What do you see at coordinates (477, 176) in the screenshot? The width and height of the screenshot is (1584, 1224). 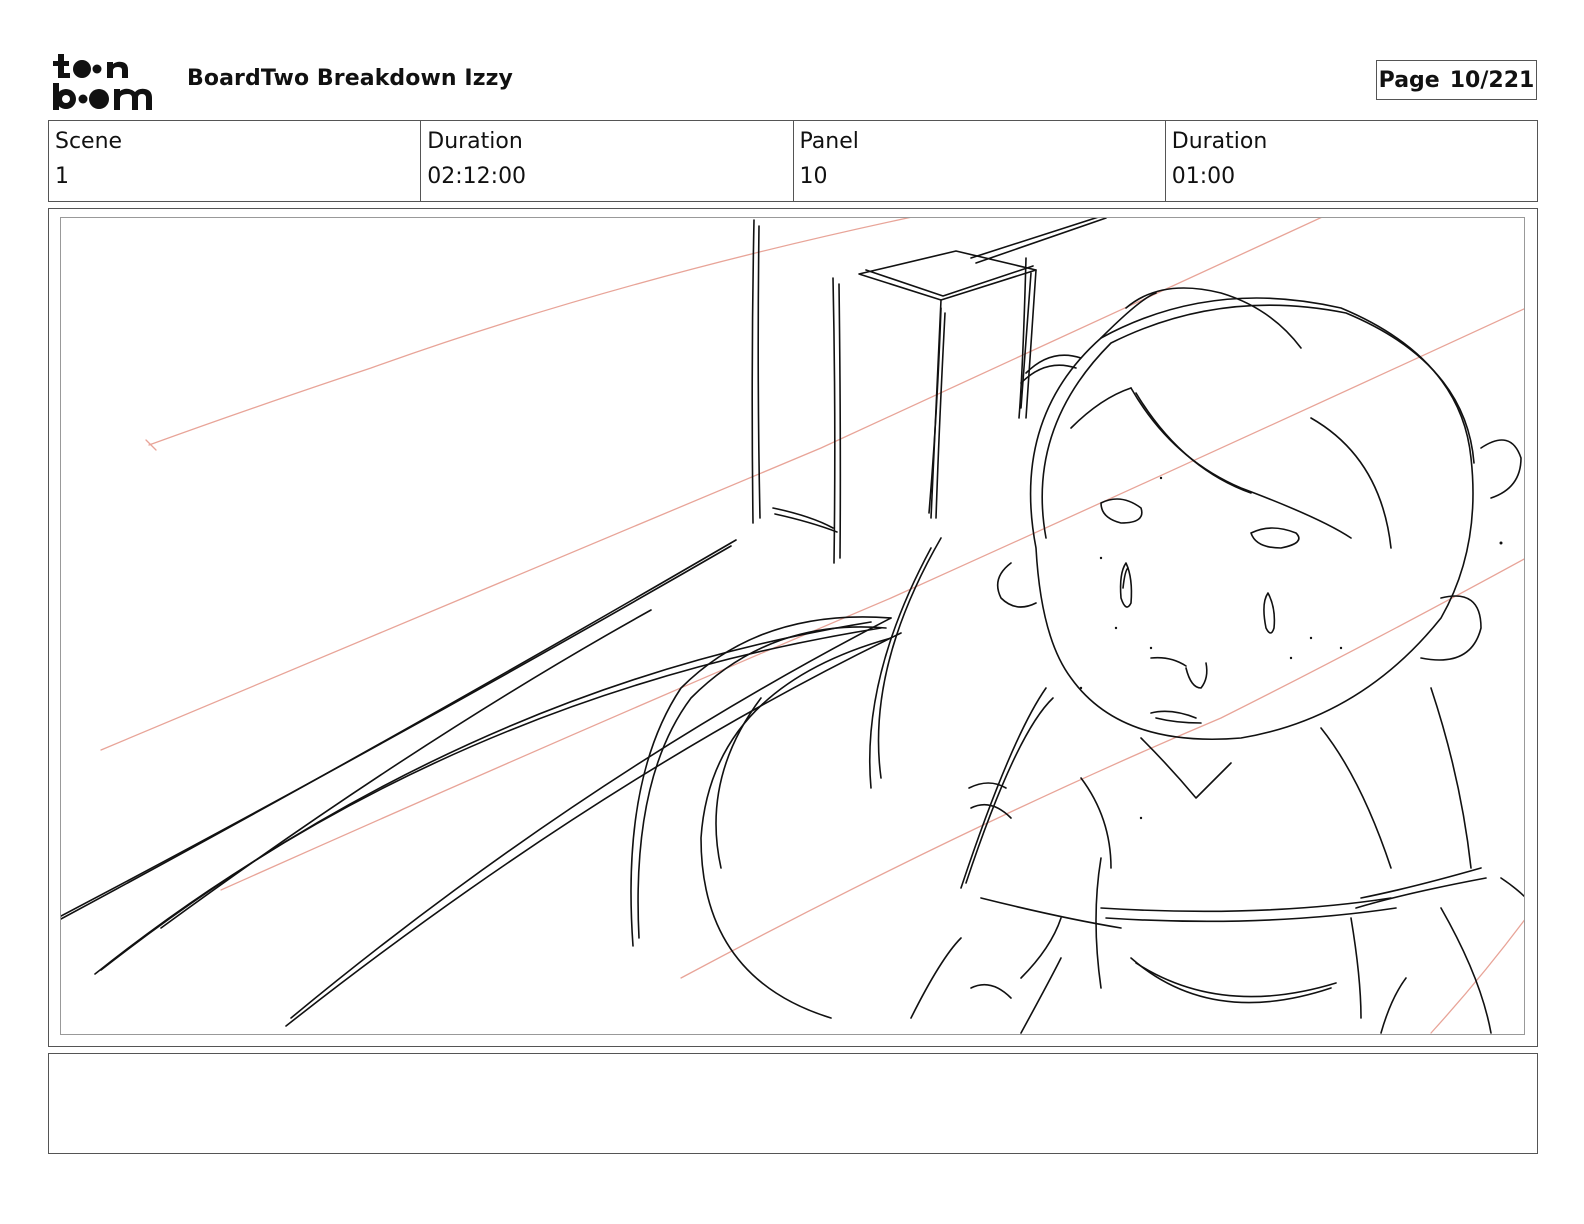 I see `scene-duration-value: 02:12:00` at bounding box center [477, 176].